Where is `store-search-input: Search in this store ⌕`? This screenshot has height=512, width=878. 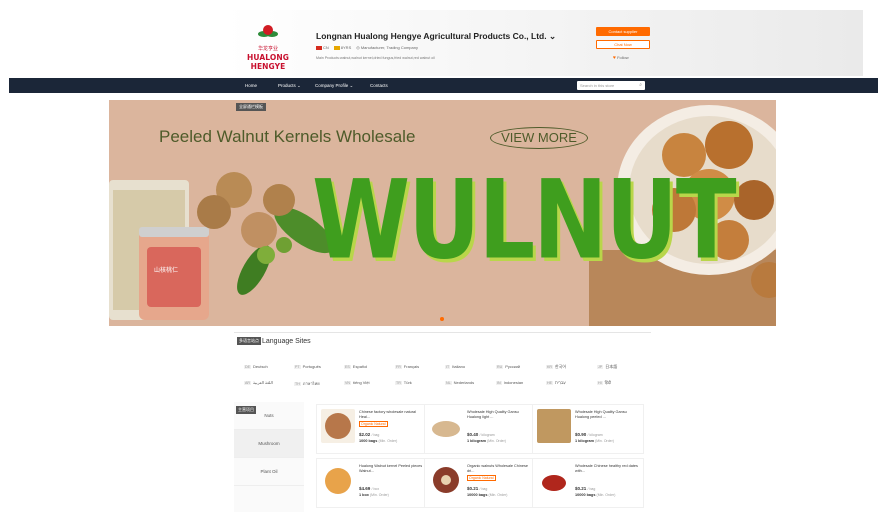
store-search-input: Search in this store ⌕ is located at coordinates (611, 85).